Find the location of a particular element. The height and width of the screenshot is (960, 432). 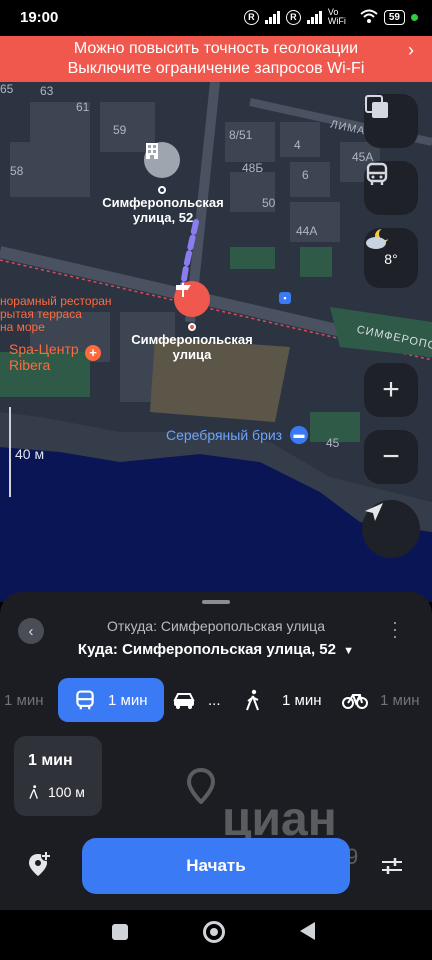

more-vertical-icon: ··· is located at coordinates (396, 630).